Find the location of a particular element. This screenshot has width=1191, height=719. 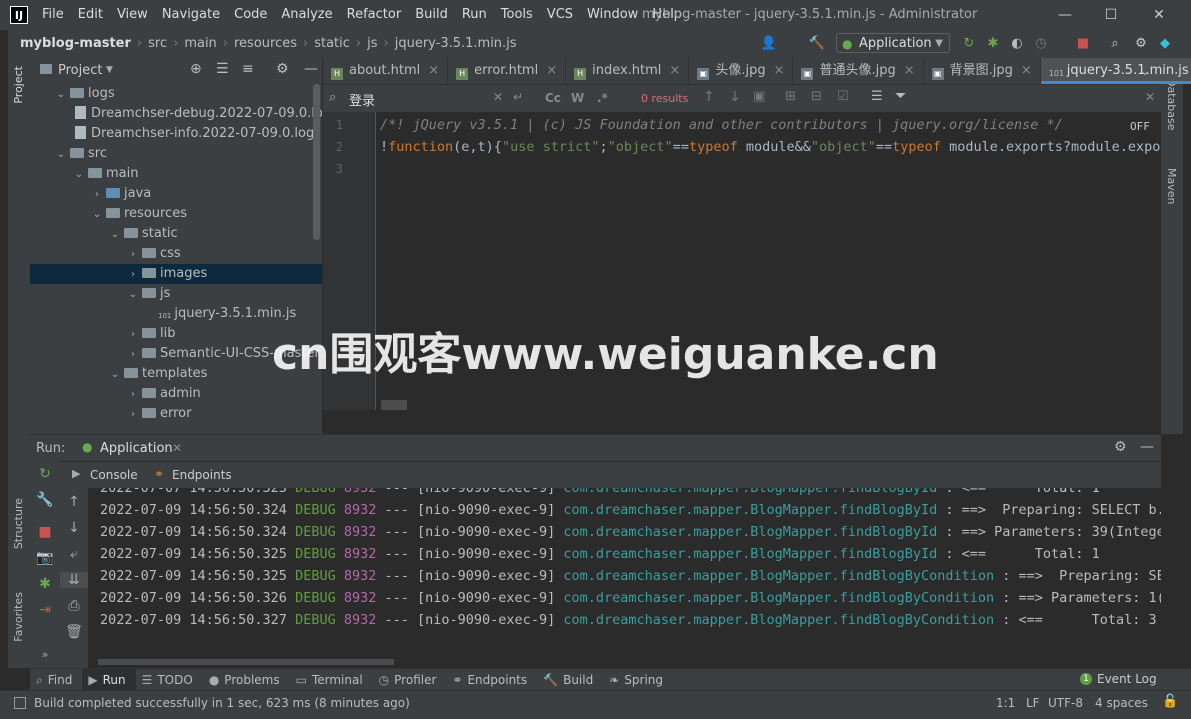

breadcrumb-item: js is located at coordinates (372, 43).